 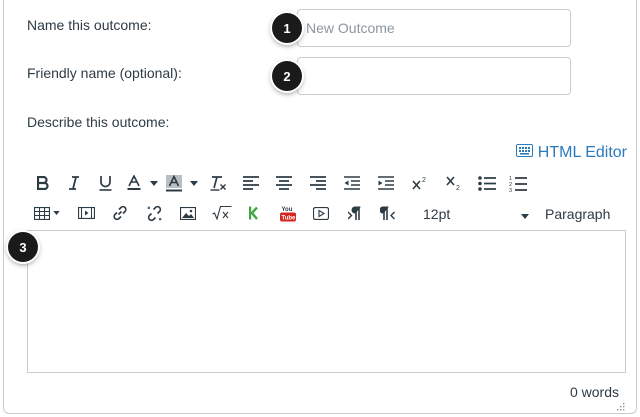 What do you see at coordinates (218, 183) in the screenshot?
I see `clear-formatting-icon` at bounding box center [218, 183].